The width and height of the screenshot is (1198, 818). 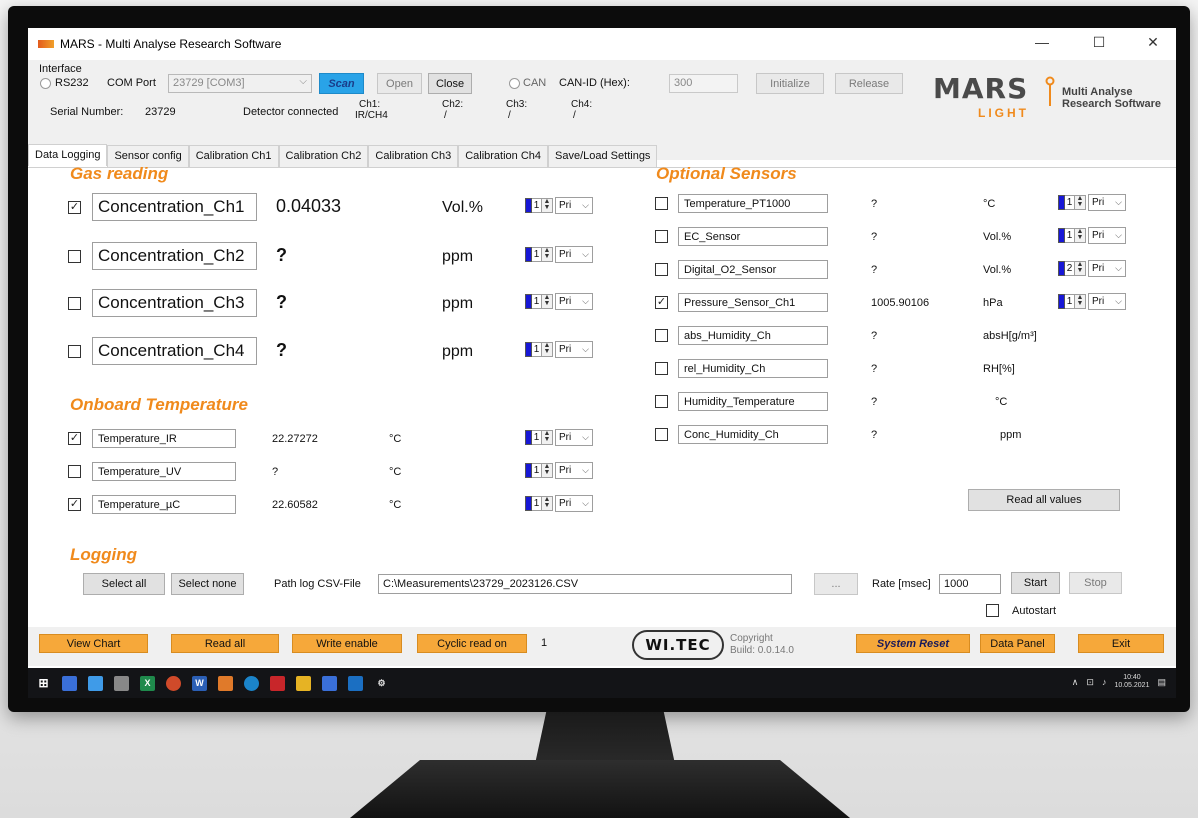 What do you see at coordinates (174, 351) in the screenshot?
I see `concentration-ch4-name: Concentration_Ch4` at bounding box center [174, 351].